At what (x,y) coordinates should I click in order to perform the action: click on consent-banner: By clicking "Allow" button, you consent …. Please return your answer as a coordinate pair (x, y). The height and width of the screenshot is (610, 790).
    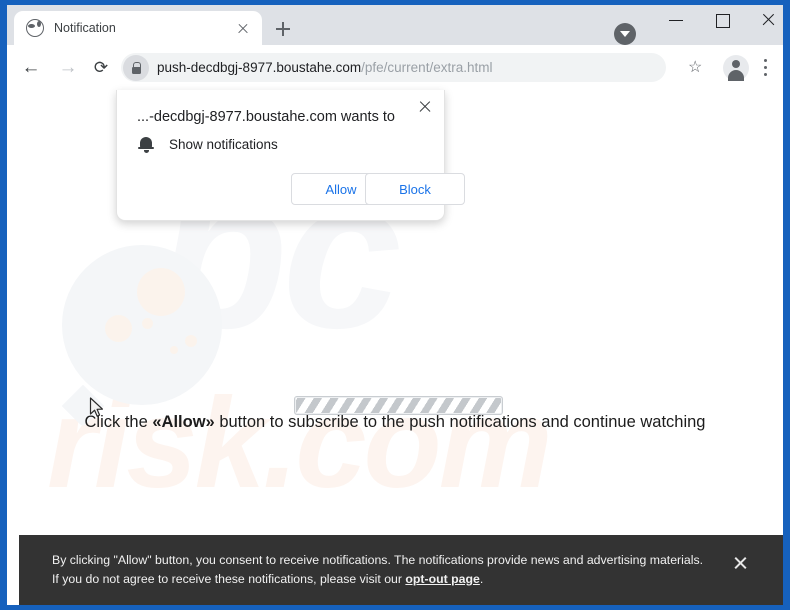
    Looking at the image, I should click on (401, 570).